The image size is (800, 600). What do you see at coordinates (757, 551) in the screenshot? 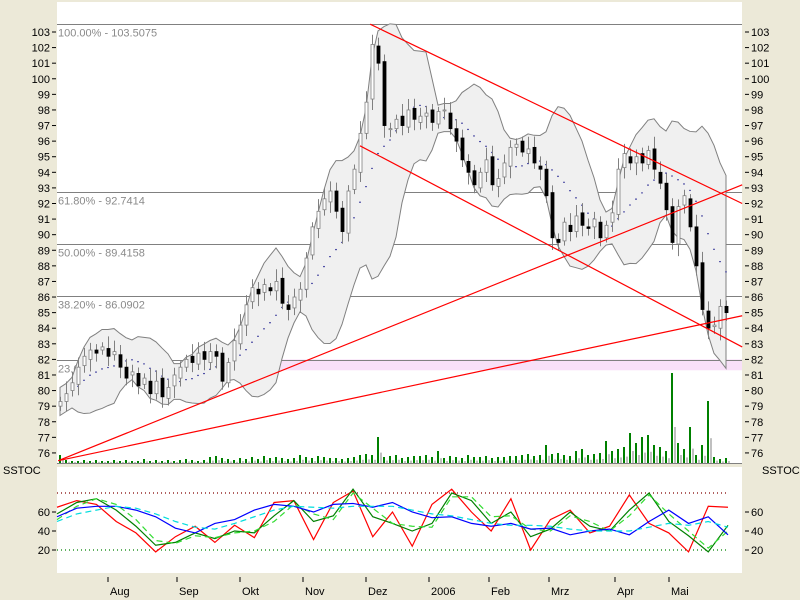
I see `stochastic-label-right: 20` at bounding box center [757, 551].